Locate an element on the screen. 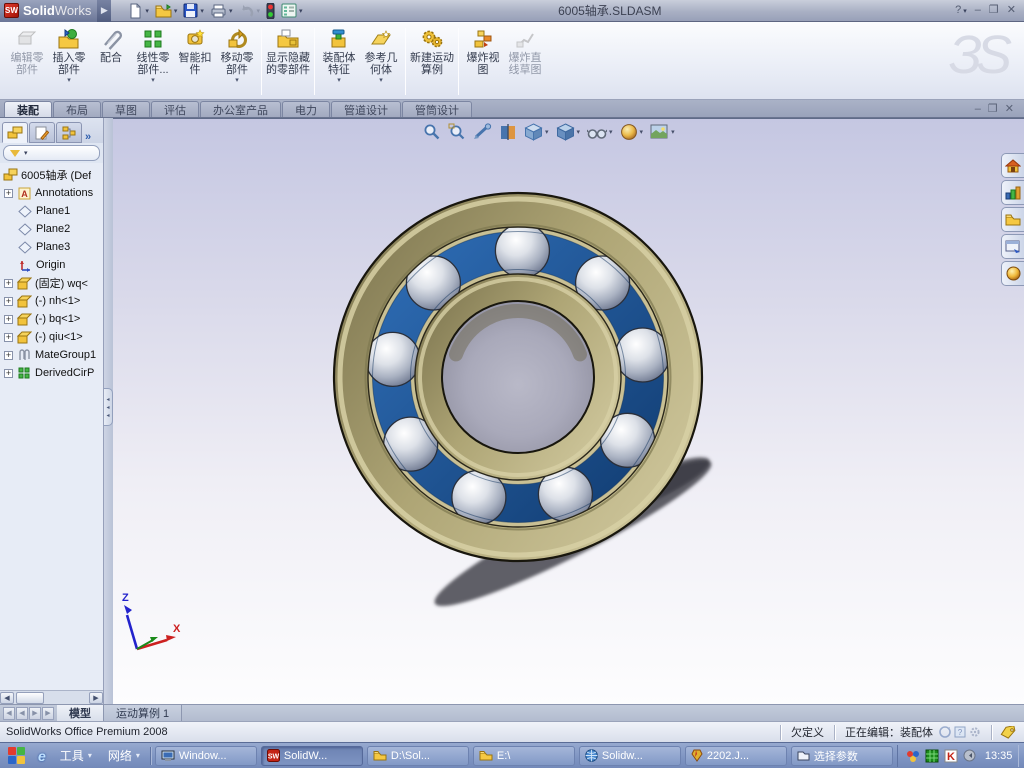 This screenshot has height=768, width=1024. featuremanager-tree-tab is located at coordinates (15, 132).